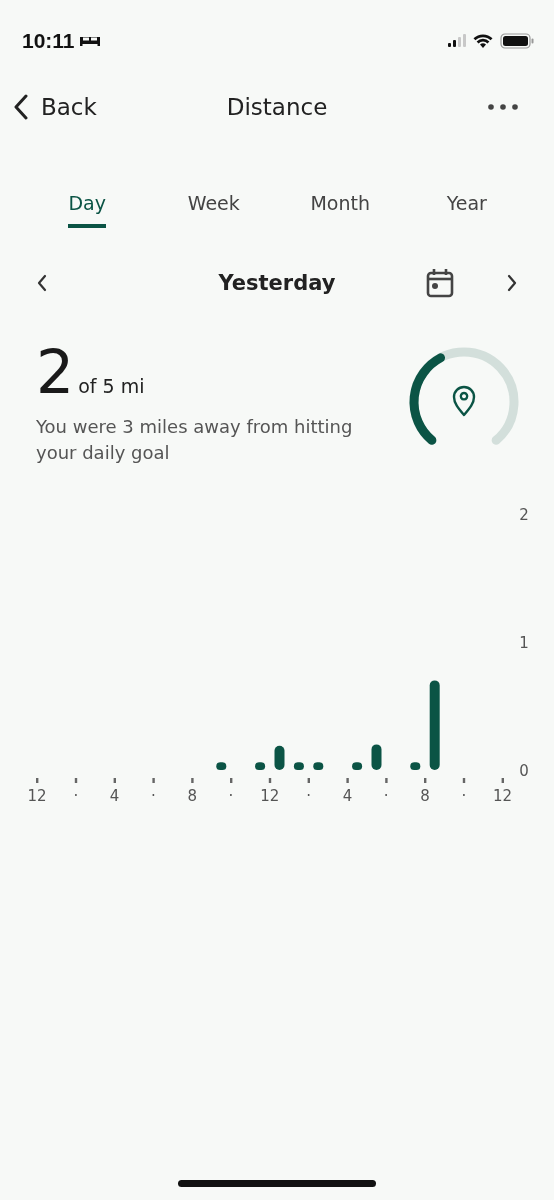 The image size is (554, 1200). What do you see at coordinates (87, 208) in the screenshot?
I see `period-tab: Day` at bounding box center [87, 208].